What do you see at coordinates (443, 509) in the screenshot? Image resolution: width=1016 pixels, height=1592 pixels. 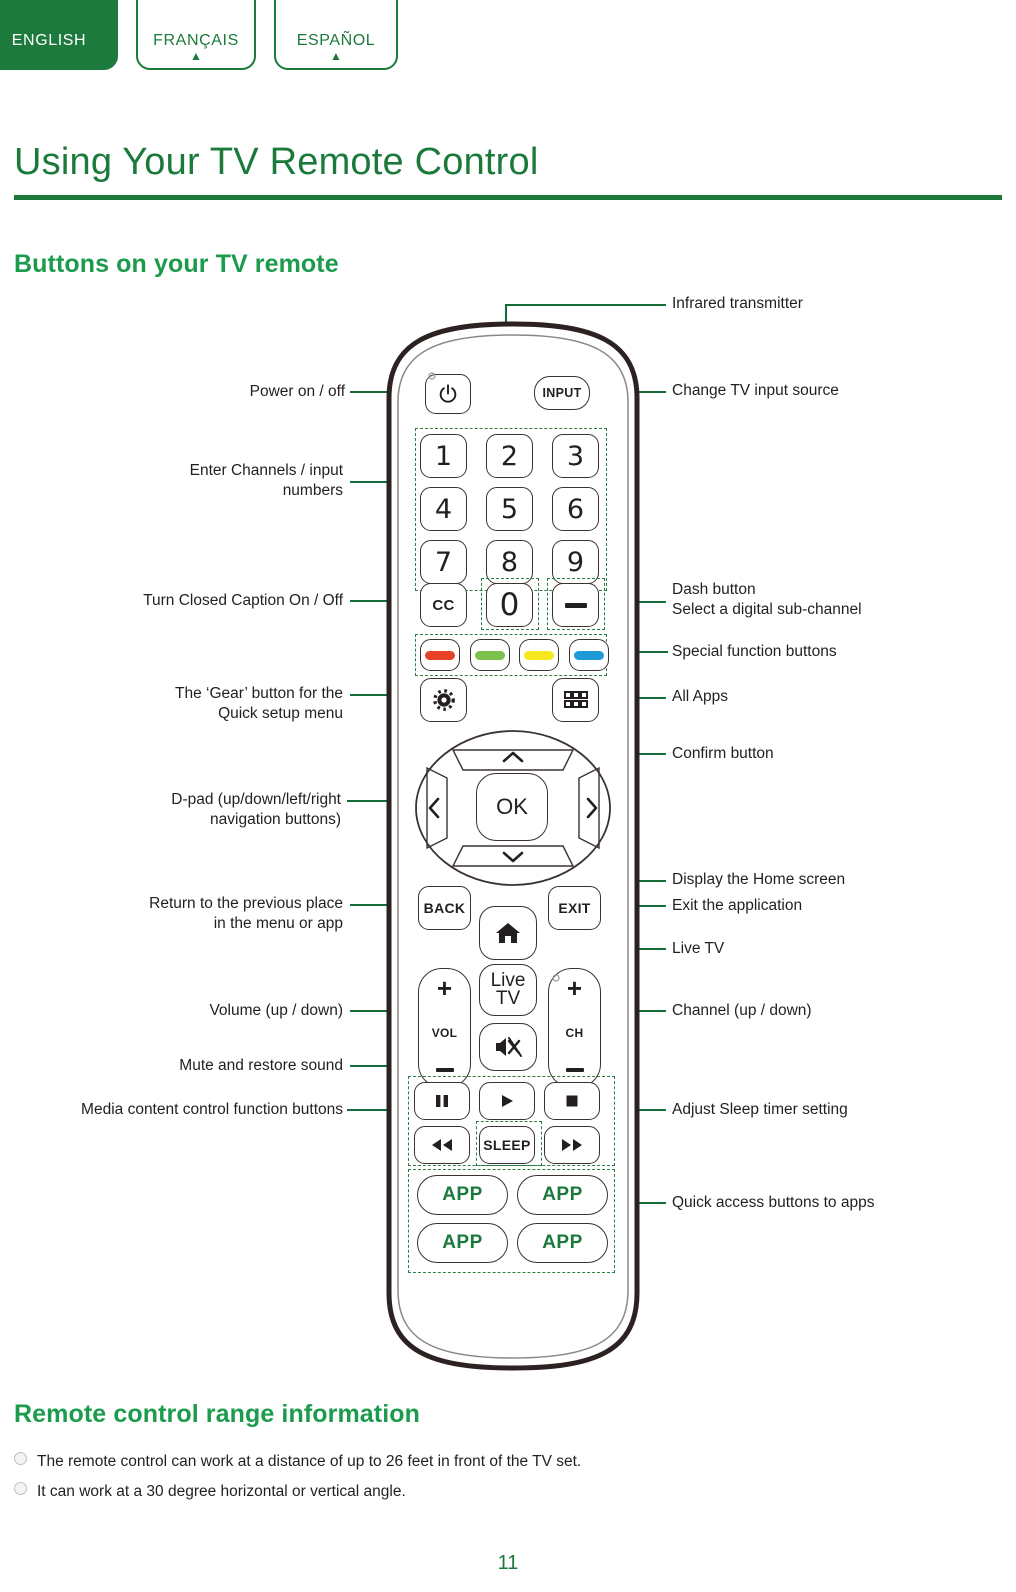 I see `number-button-4: 4` at bounding box center [443, 509].